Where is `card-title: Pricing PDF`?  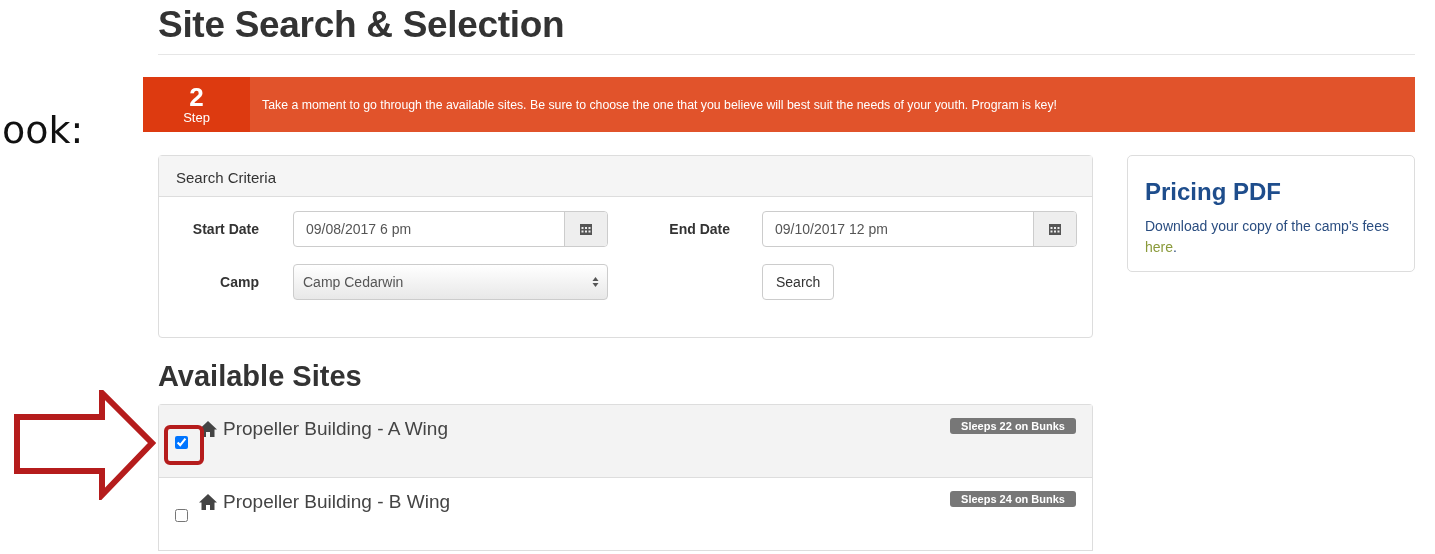 card-title: Pricing PDF is located at coordinates (1214, 192).